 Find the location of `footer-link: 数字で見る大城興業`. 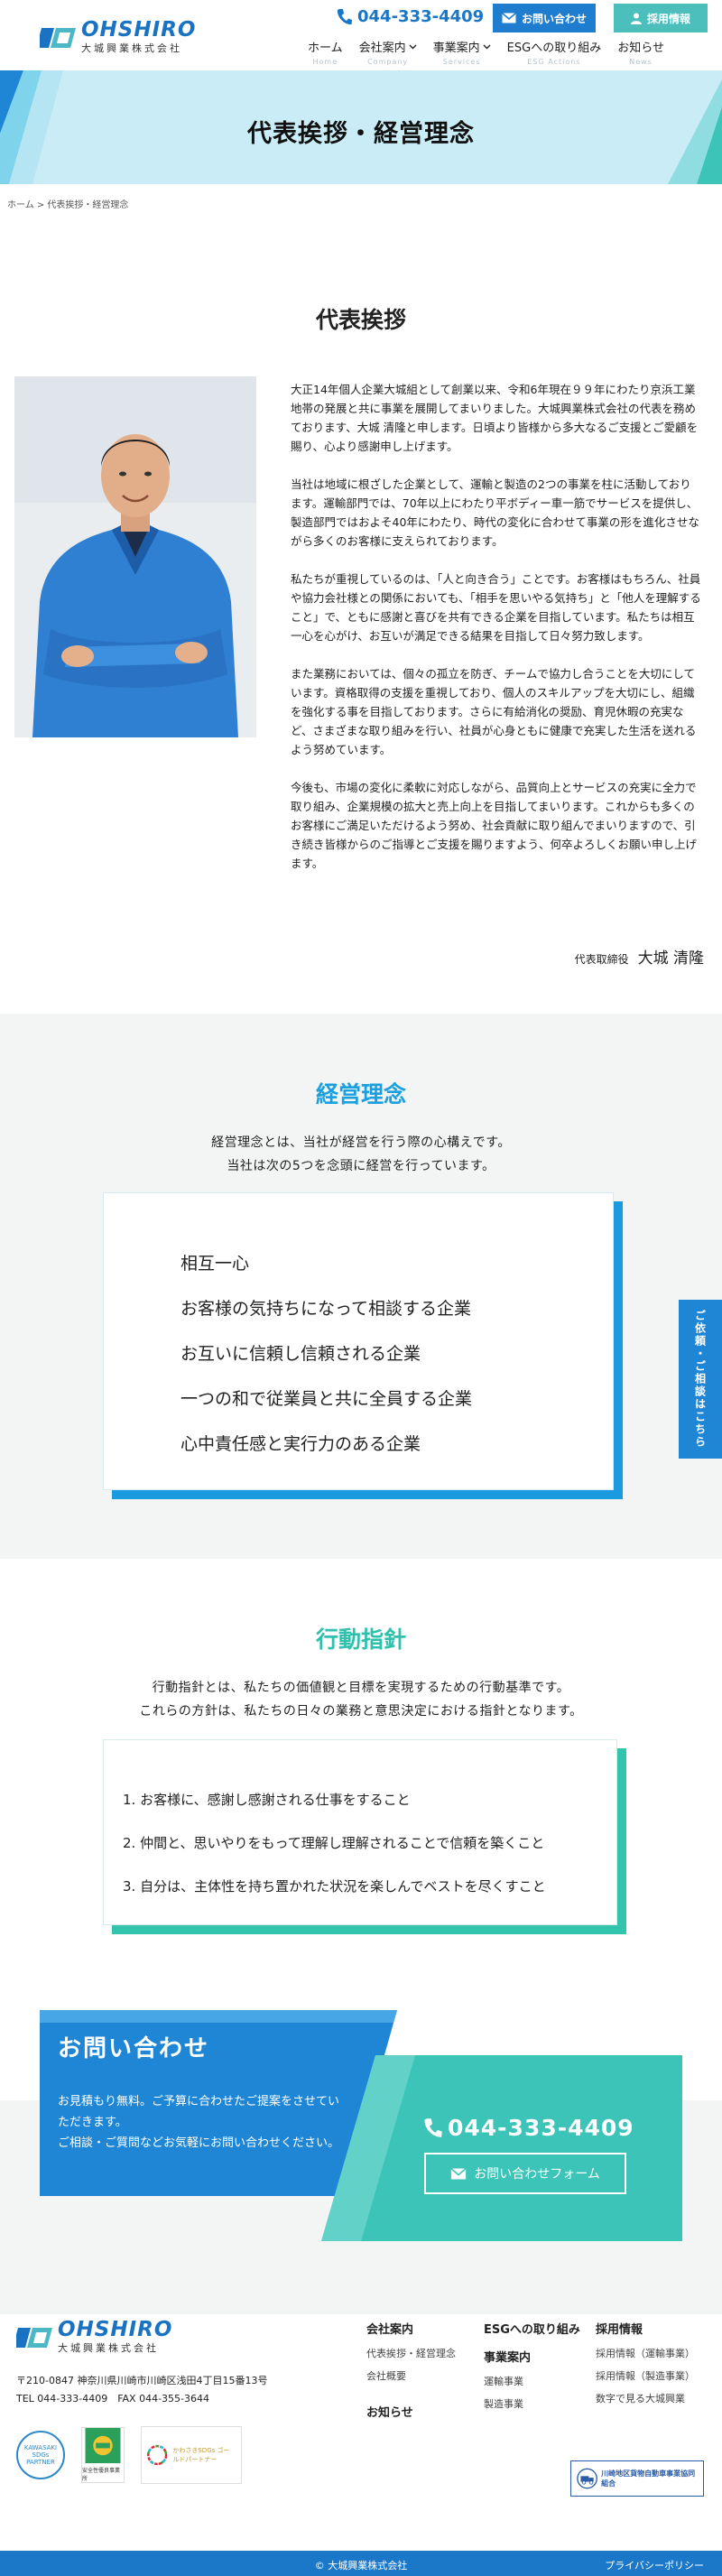

footer-link: 数字で見る大城興業 is located at coordinates (645, 2398).